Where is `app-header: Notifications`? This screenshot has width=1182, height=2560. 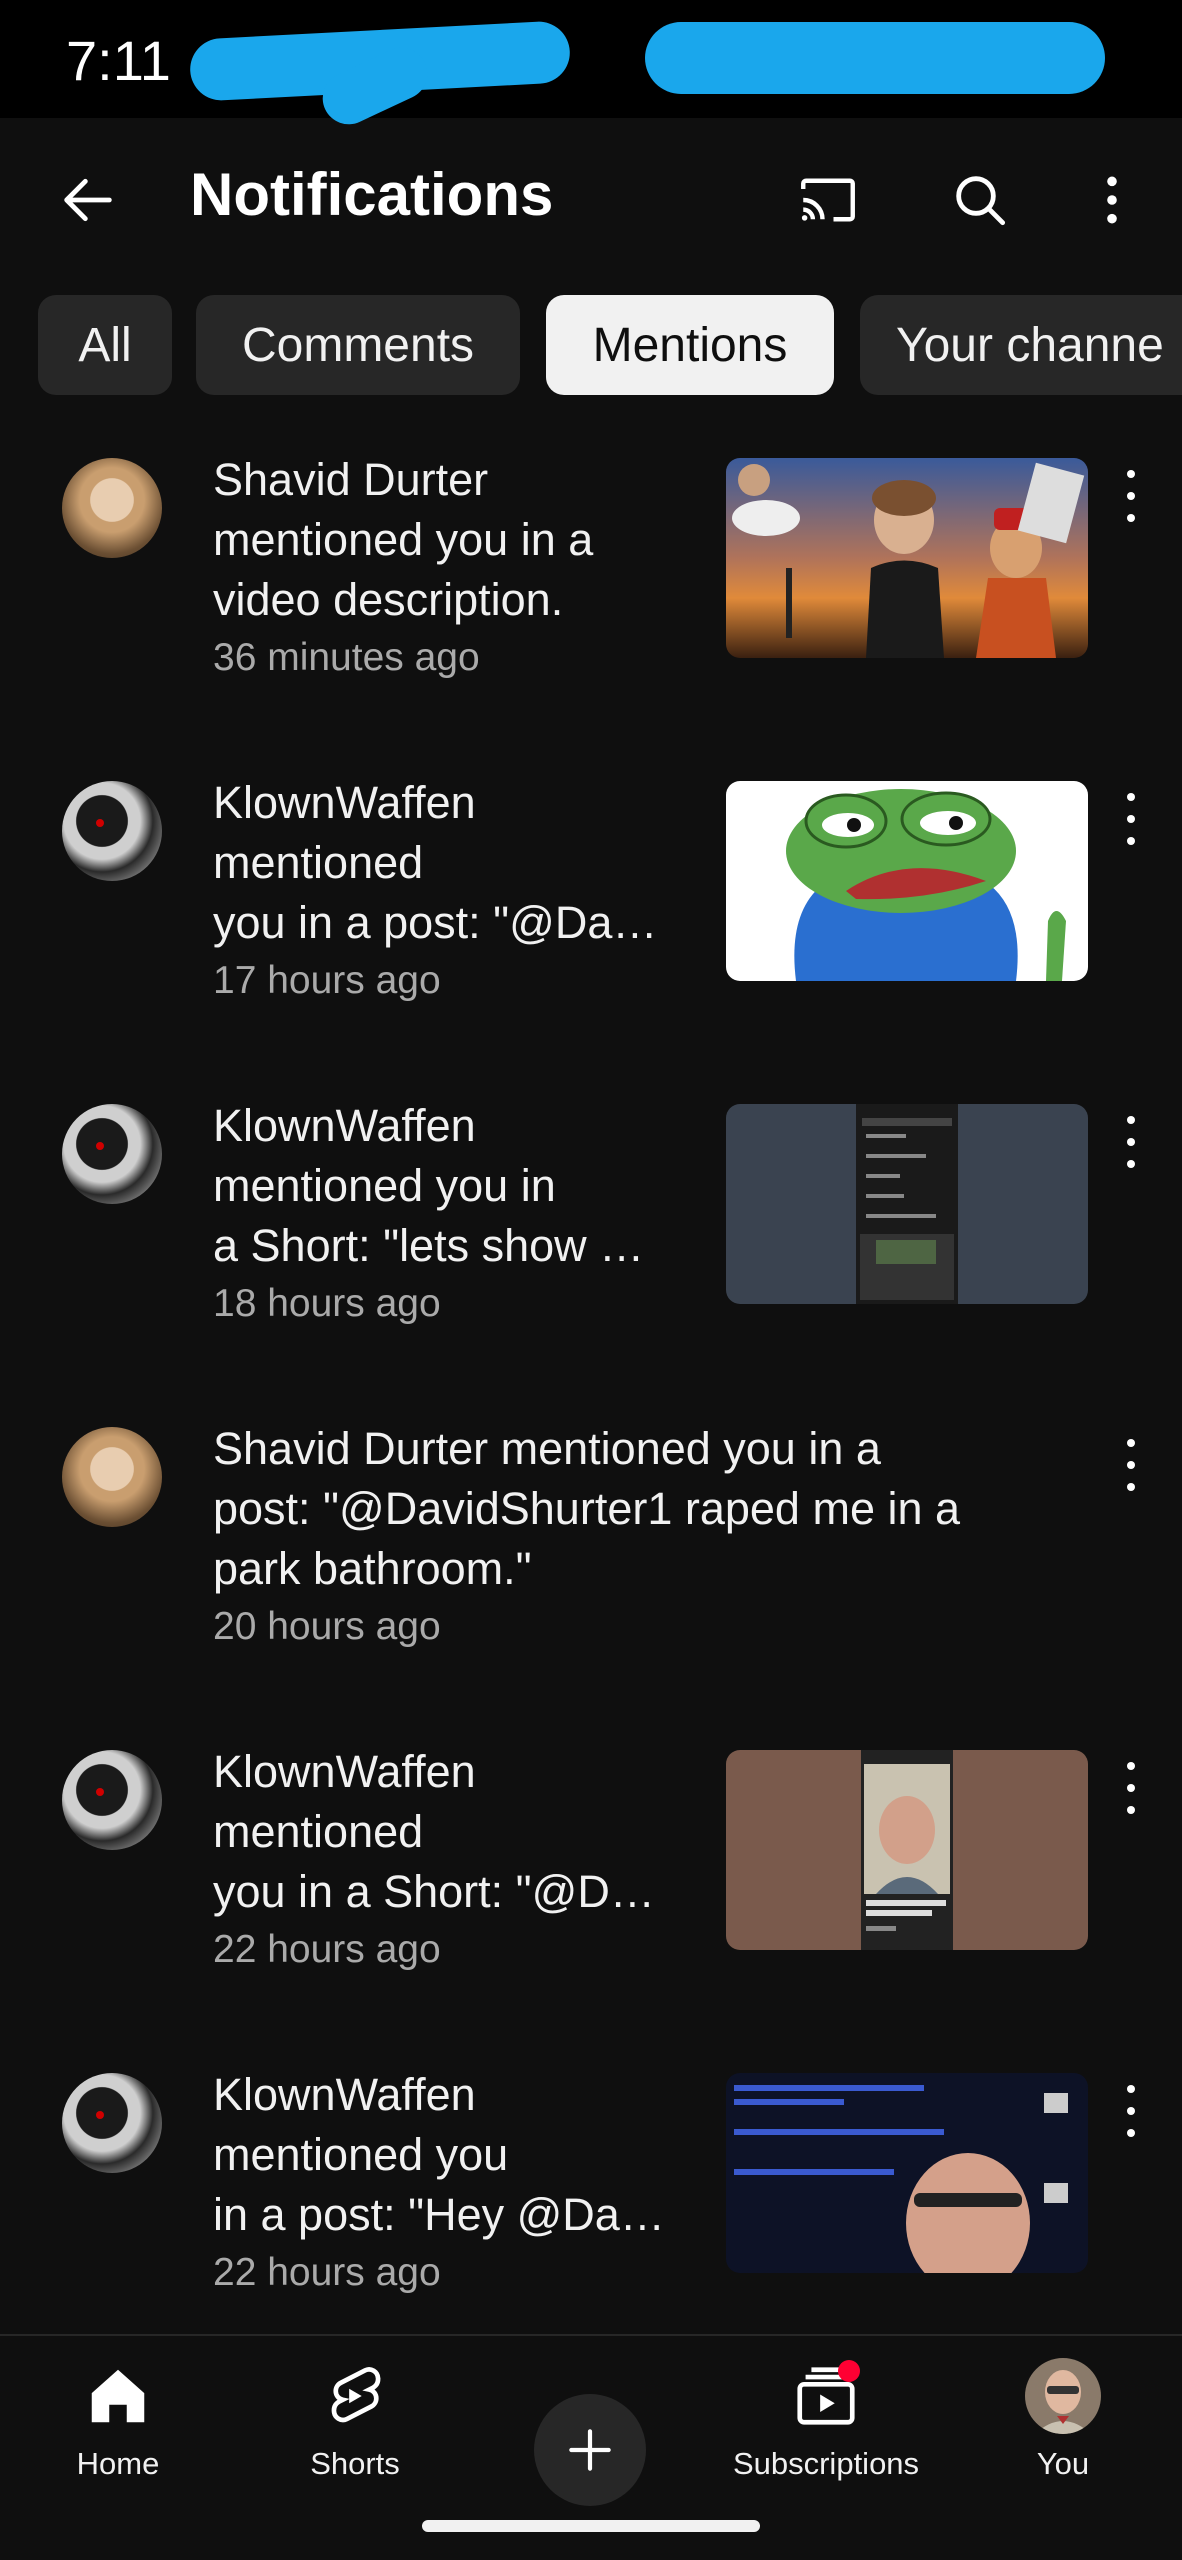
app-header: Notifications is located at coordinates (591, 198).